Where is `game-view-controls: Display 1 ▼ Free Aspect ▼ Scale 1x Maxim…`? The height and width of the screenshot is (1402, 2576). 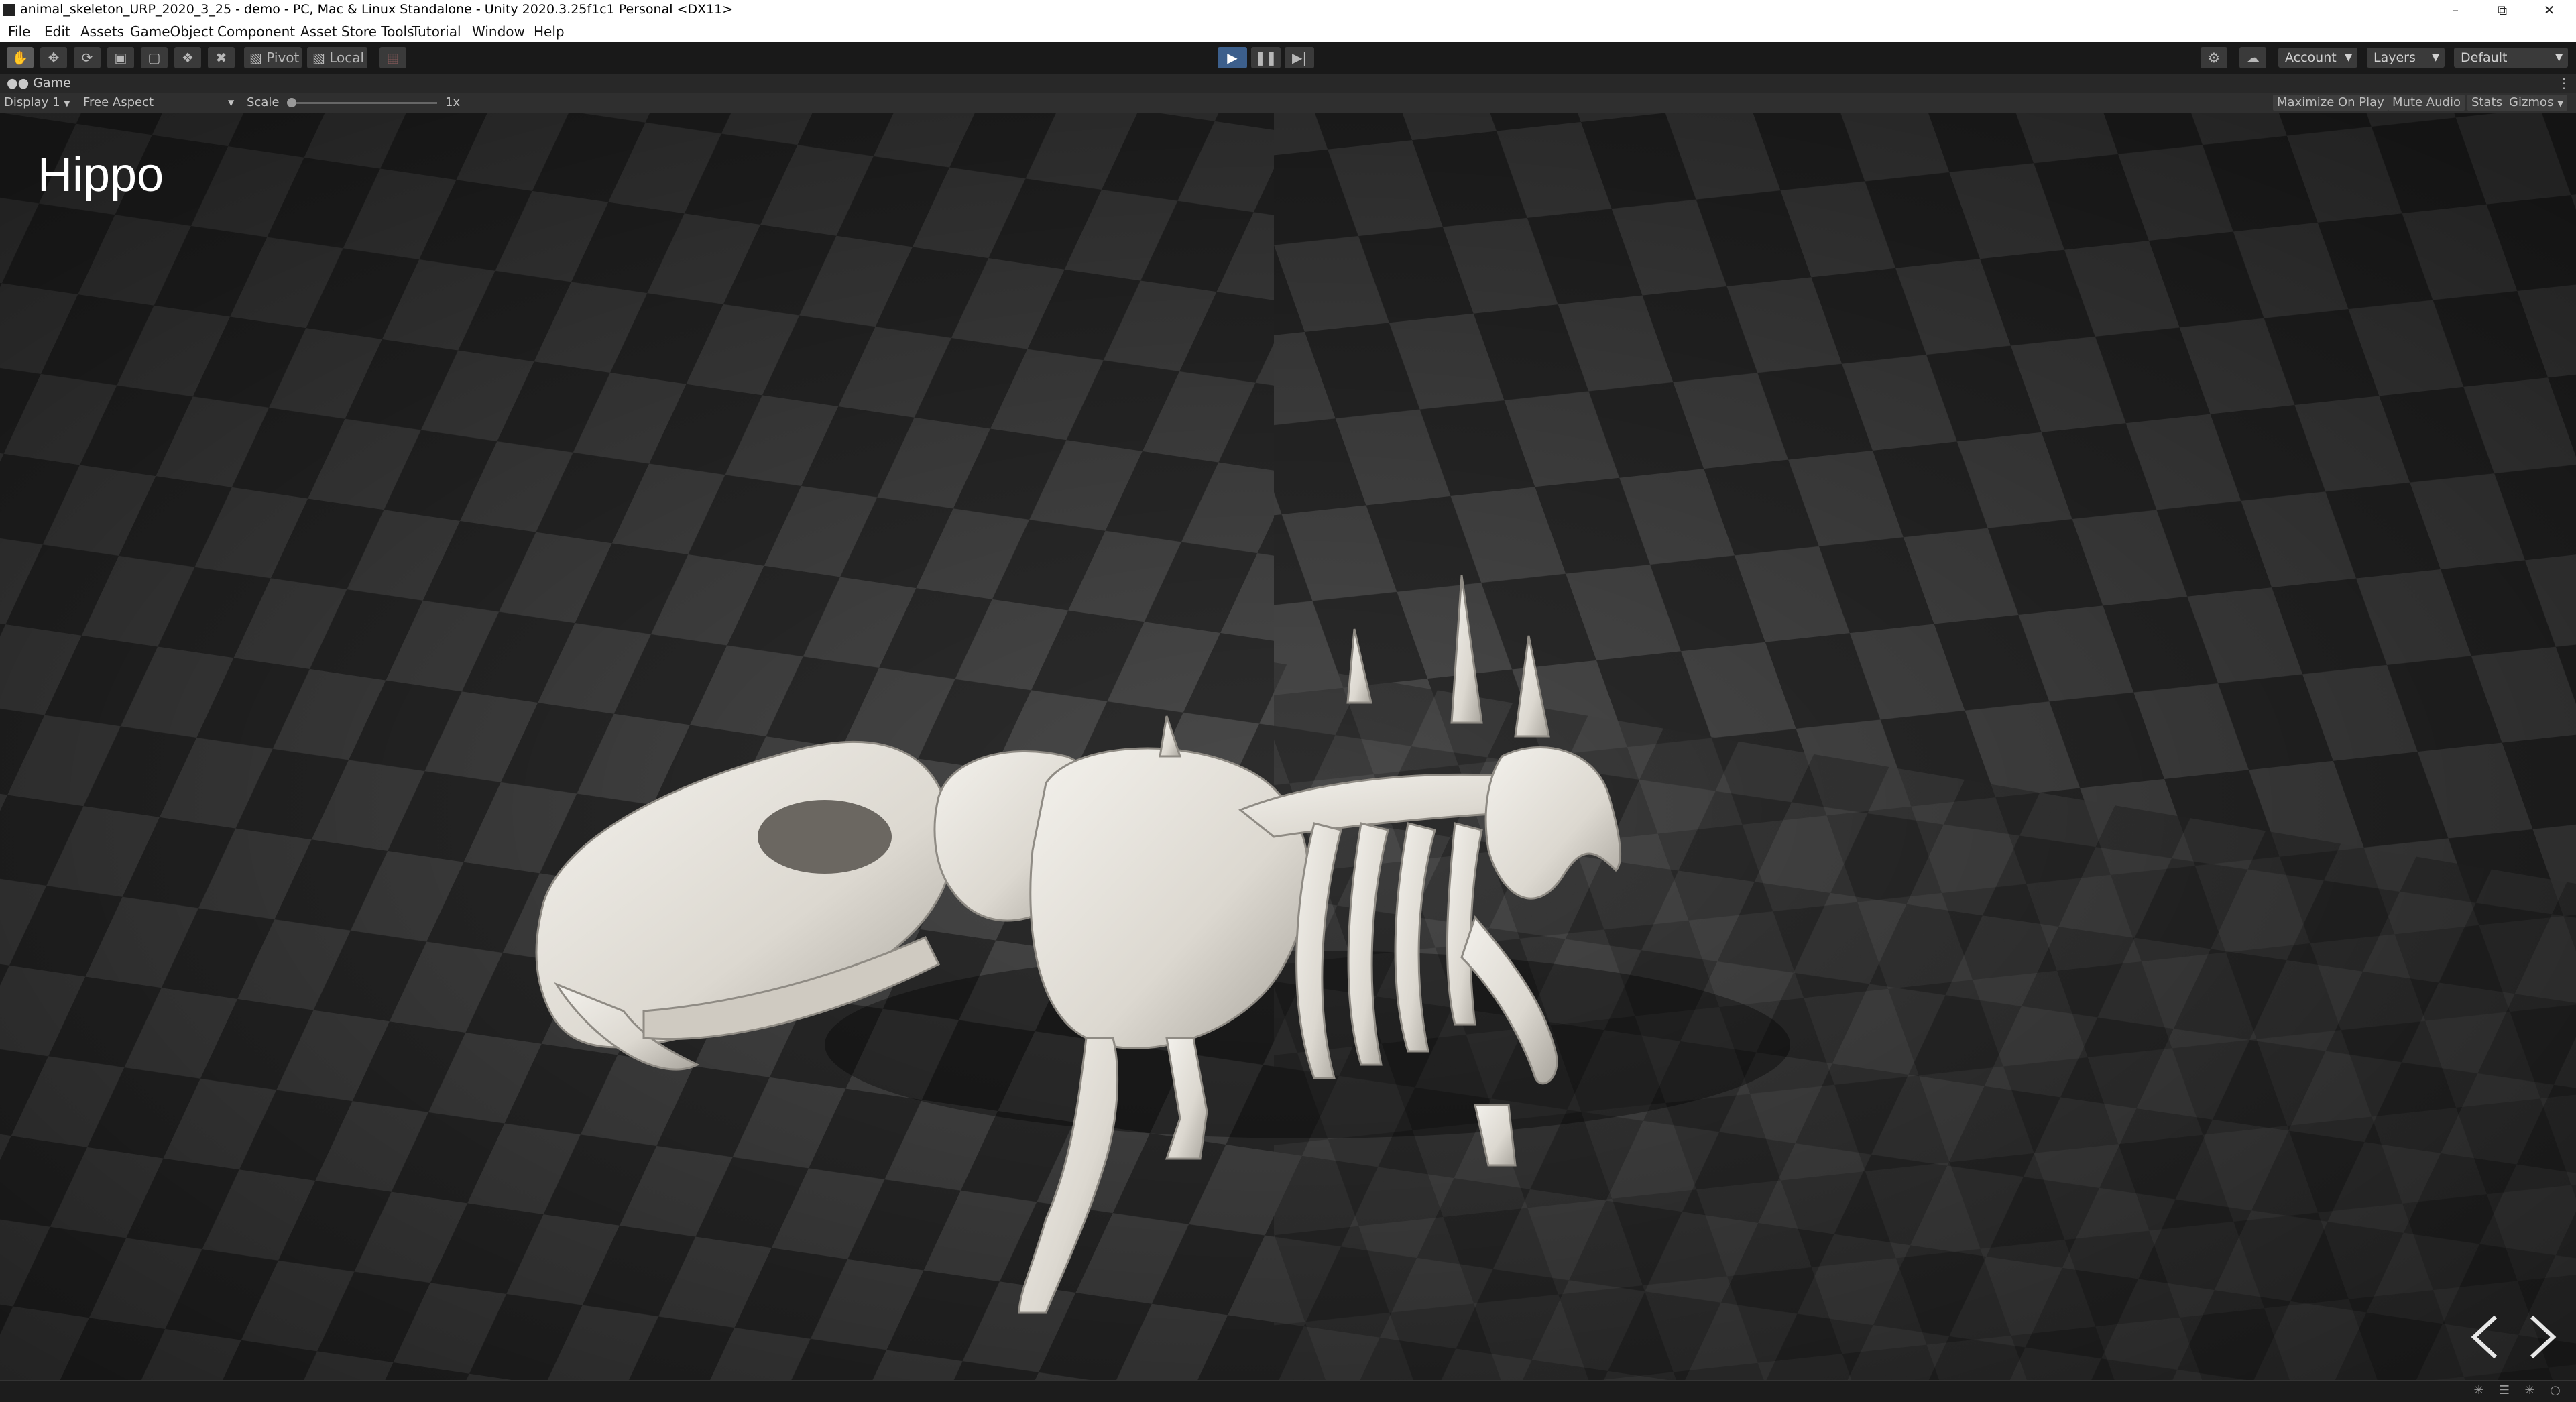
game-view-controls: Display 1 ▼ Free Aspect ▼ Scale 1x Maxim… is located at coordinates (1288, 103).